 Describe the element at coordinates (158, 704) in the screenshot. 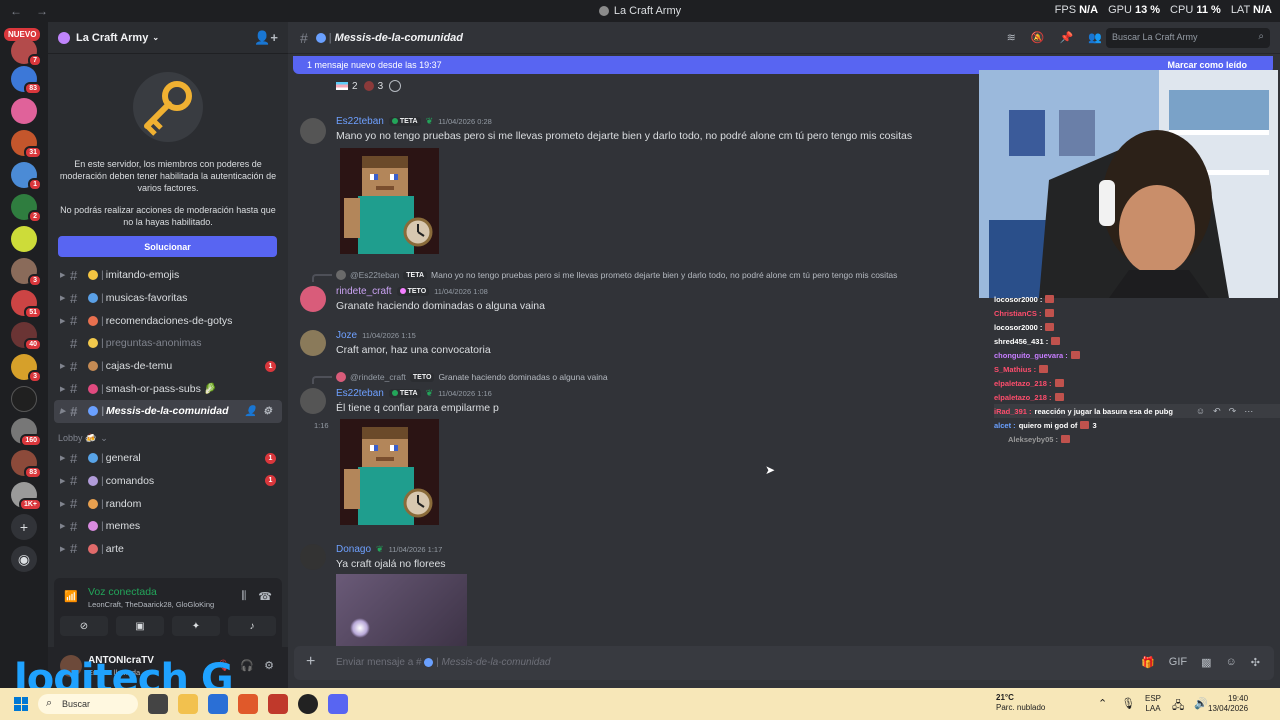

I see `task-view-icon` at that location.